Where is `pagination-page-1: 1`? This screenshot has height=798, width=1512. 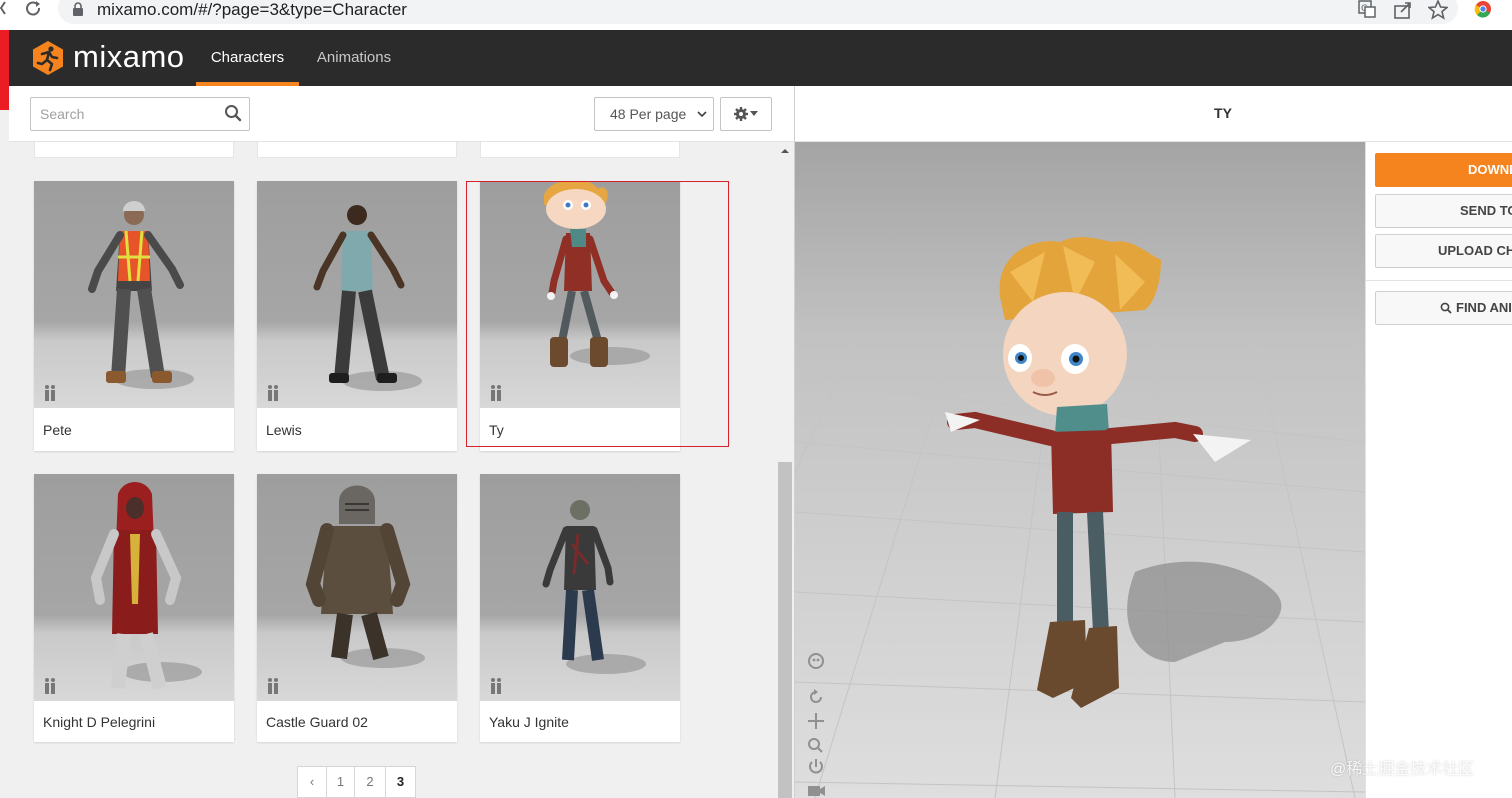
pagination-page-1: 1 is located at coordinates (340, 782).